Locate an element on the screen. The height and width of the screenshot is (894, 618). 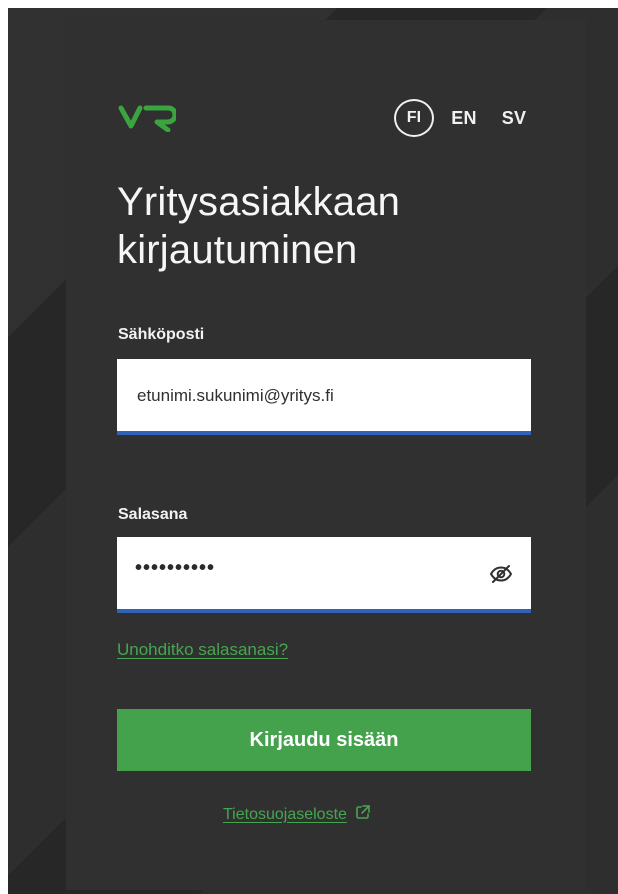
title-line-2: kirjautuminen is located at coordinates (237, 250).